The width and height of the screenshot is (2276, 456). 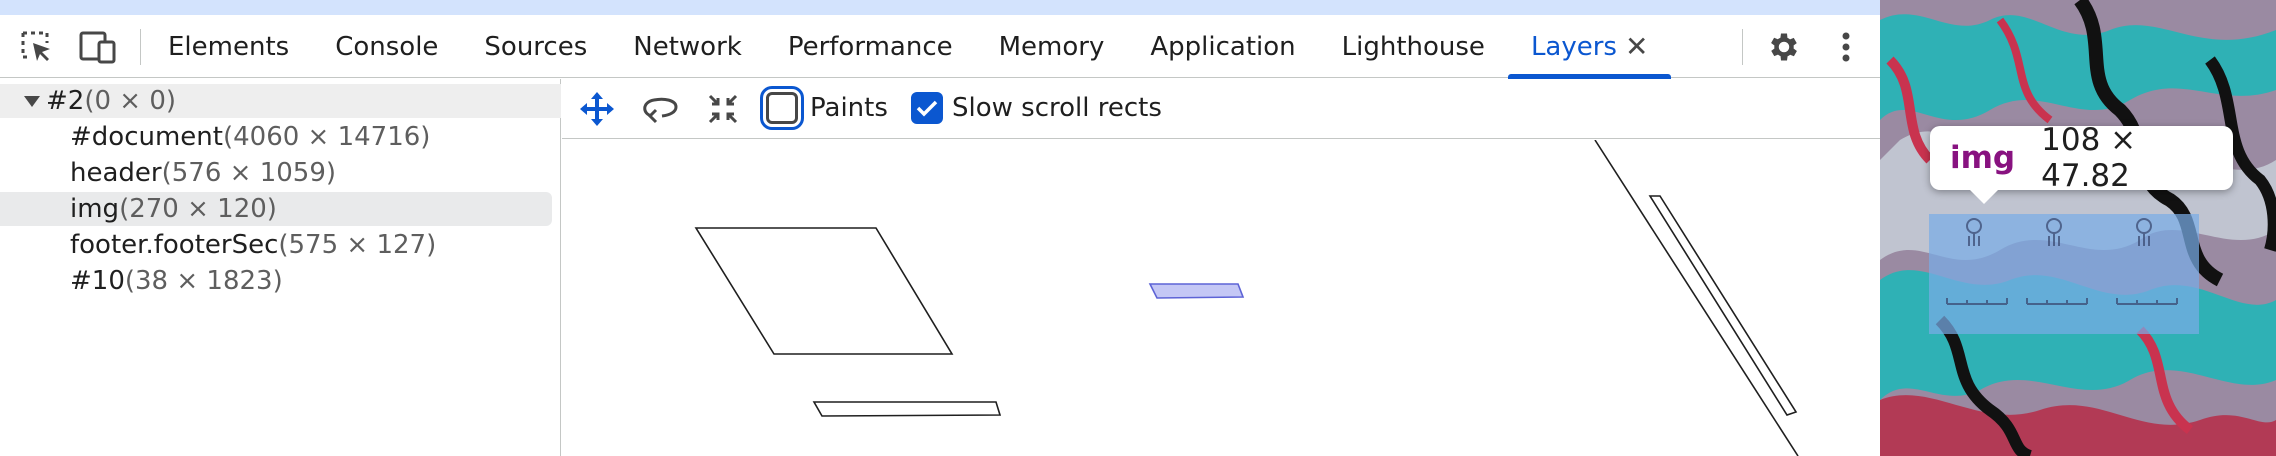 What do you see at coordinates (1636, 46) in the screenshot?
I see `close-icon: ✕` at bounding box center [1636, 46].